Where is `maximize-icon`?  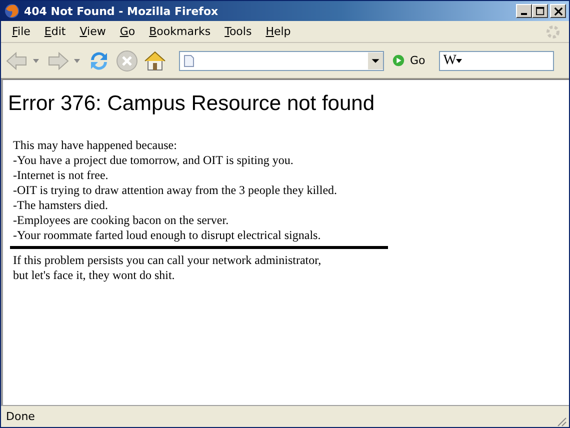 maximize-icon is located at coordinates (540, 11).